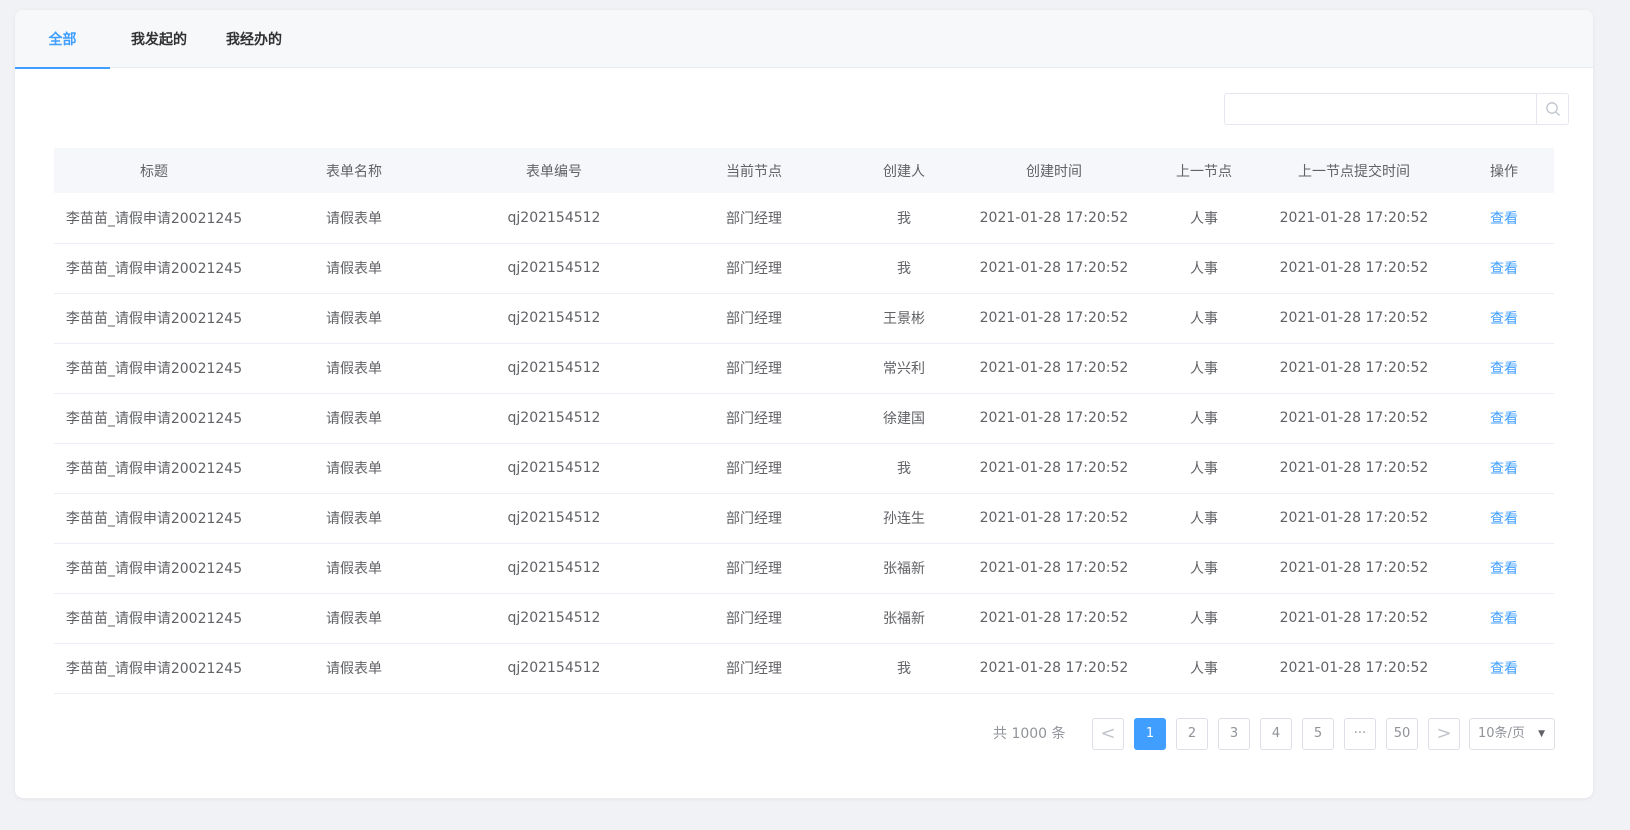  I want to click on tab-handled: 我经办的, so click(254, 39).